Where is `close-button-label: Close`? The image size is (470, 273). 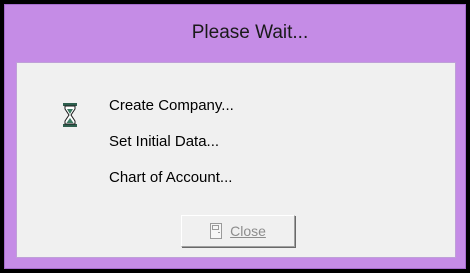 close-button-label: Close is located at coordinates (248, 231).